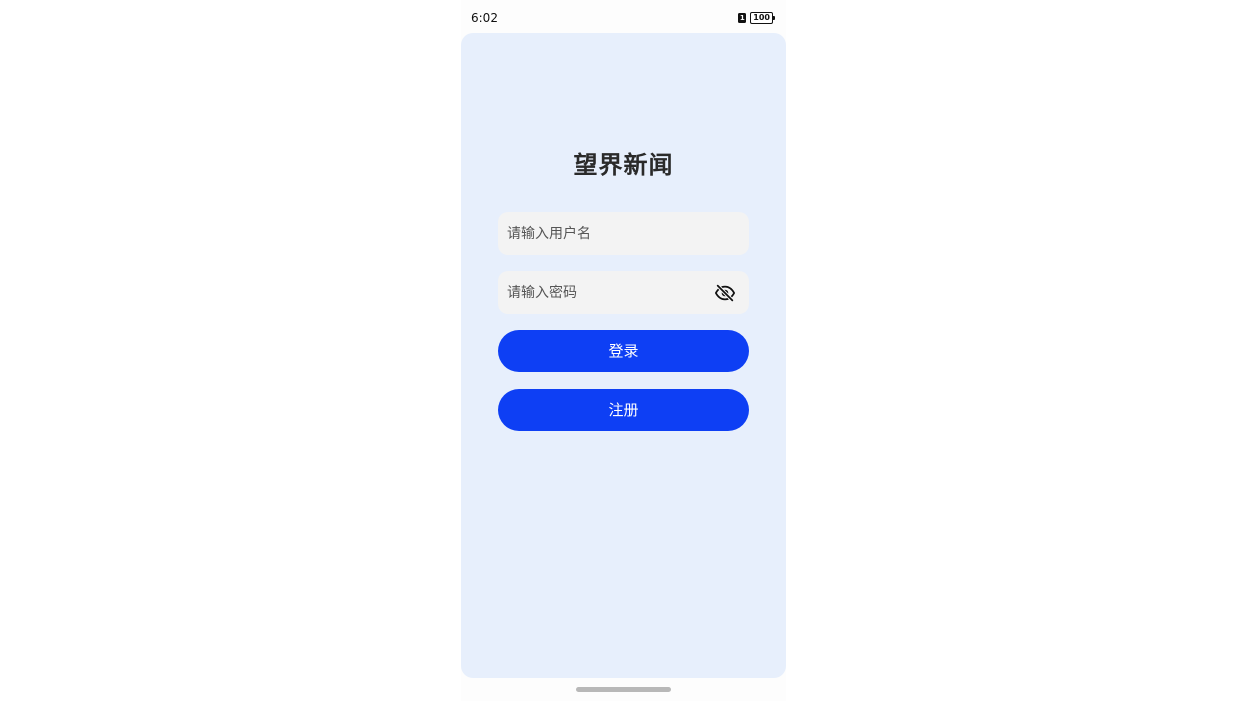 The image size is (1246, 701). Describe the element at coordinates (623, 410) in the screenshot. I see `register-button: 注册` at that location.